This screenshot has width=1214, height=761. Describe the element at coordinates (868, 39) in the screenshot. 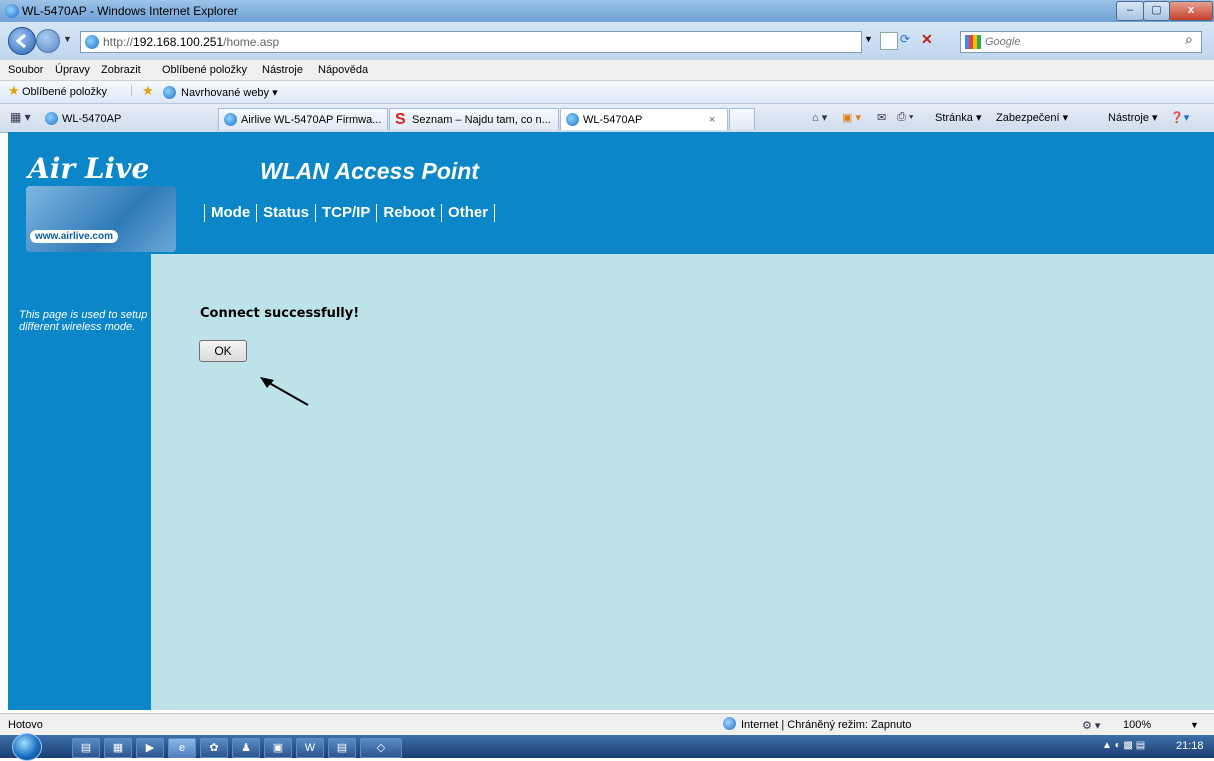

I see `address-dropdown-icon: ▼` at that location.